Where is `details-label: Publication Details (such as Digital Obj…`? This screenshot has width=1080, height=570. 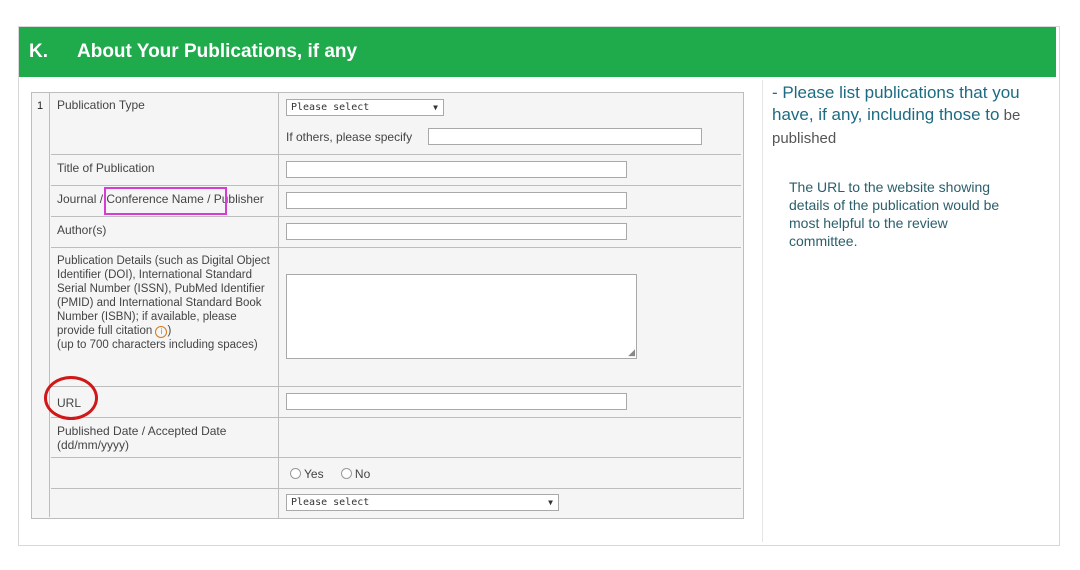 details-label: Publication Details (such as Digital Obj… is located at coordinates (165, 317).